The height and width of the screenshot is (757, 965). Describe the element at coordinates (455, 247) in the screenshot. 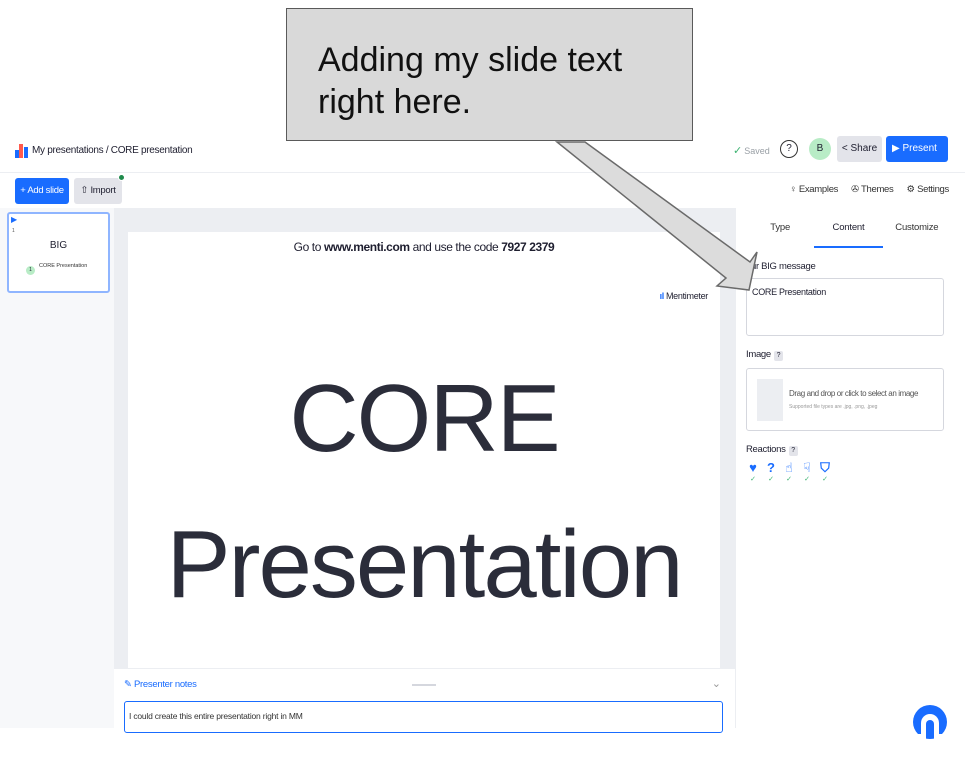

I see `join-middle: and use the code` at that location.